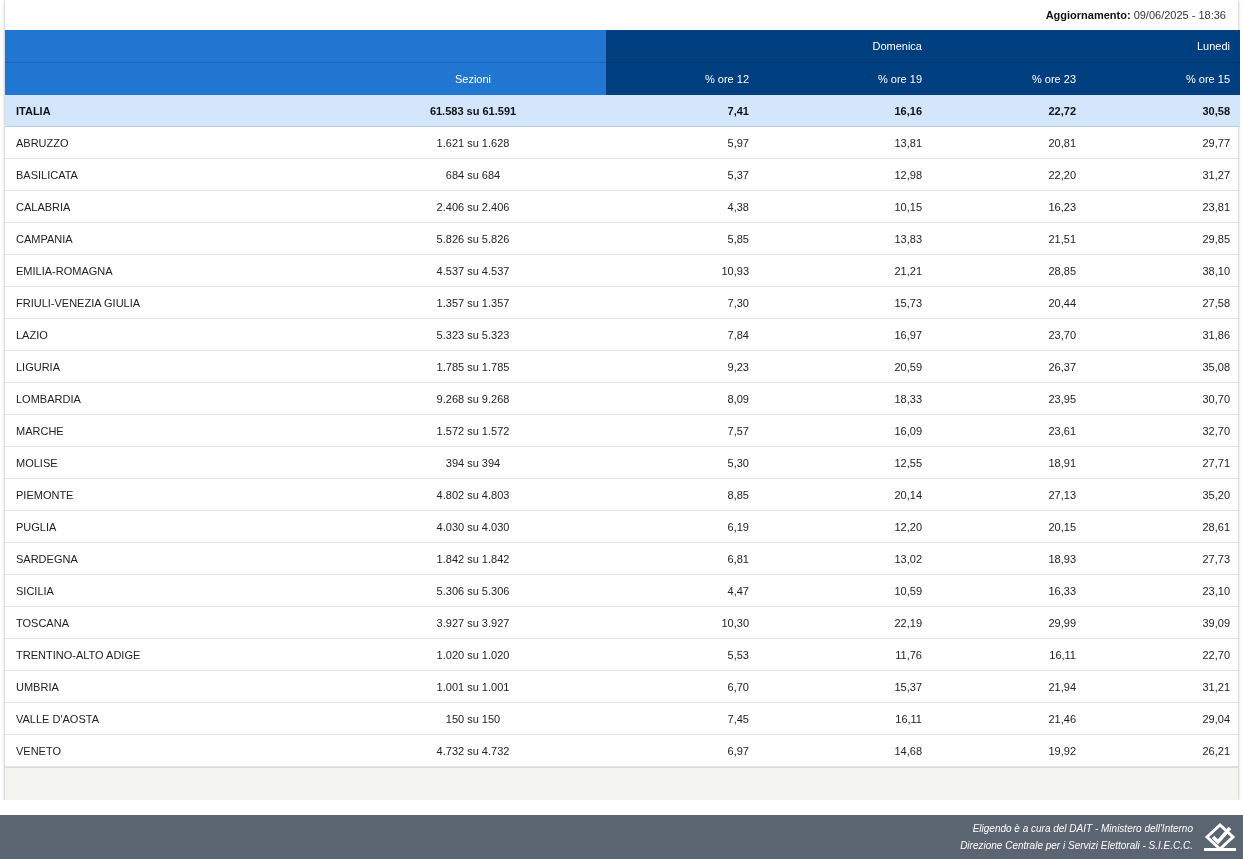  Describe the element at coordinates (1062, 462) in the screenshot. I see `turnout-value: 18,91` at that location.